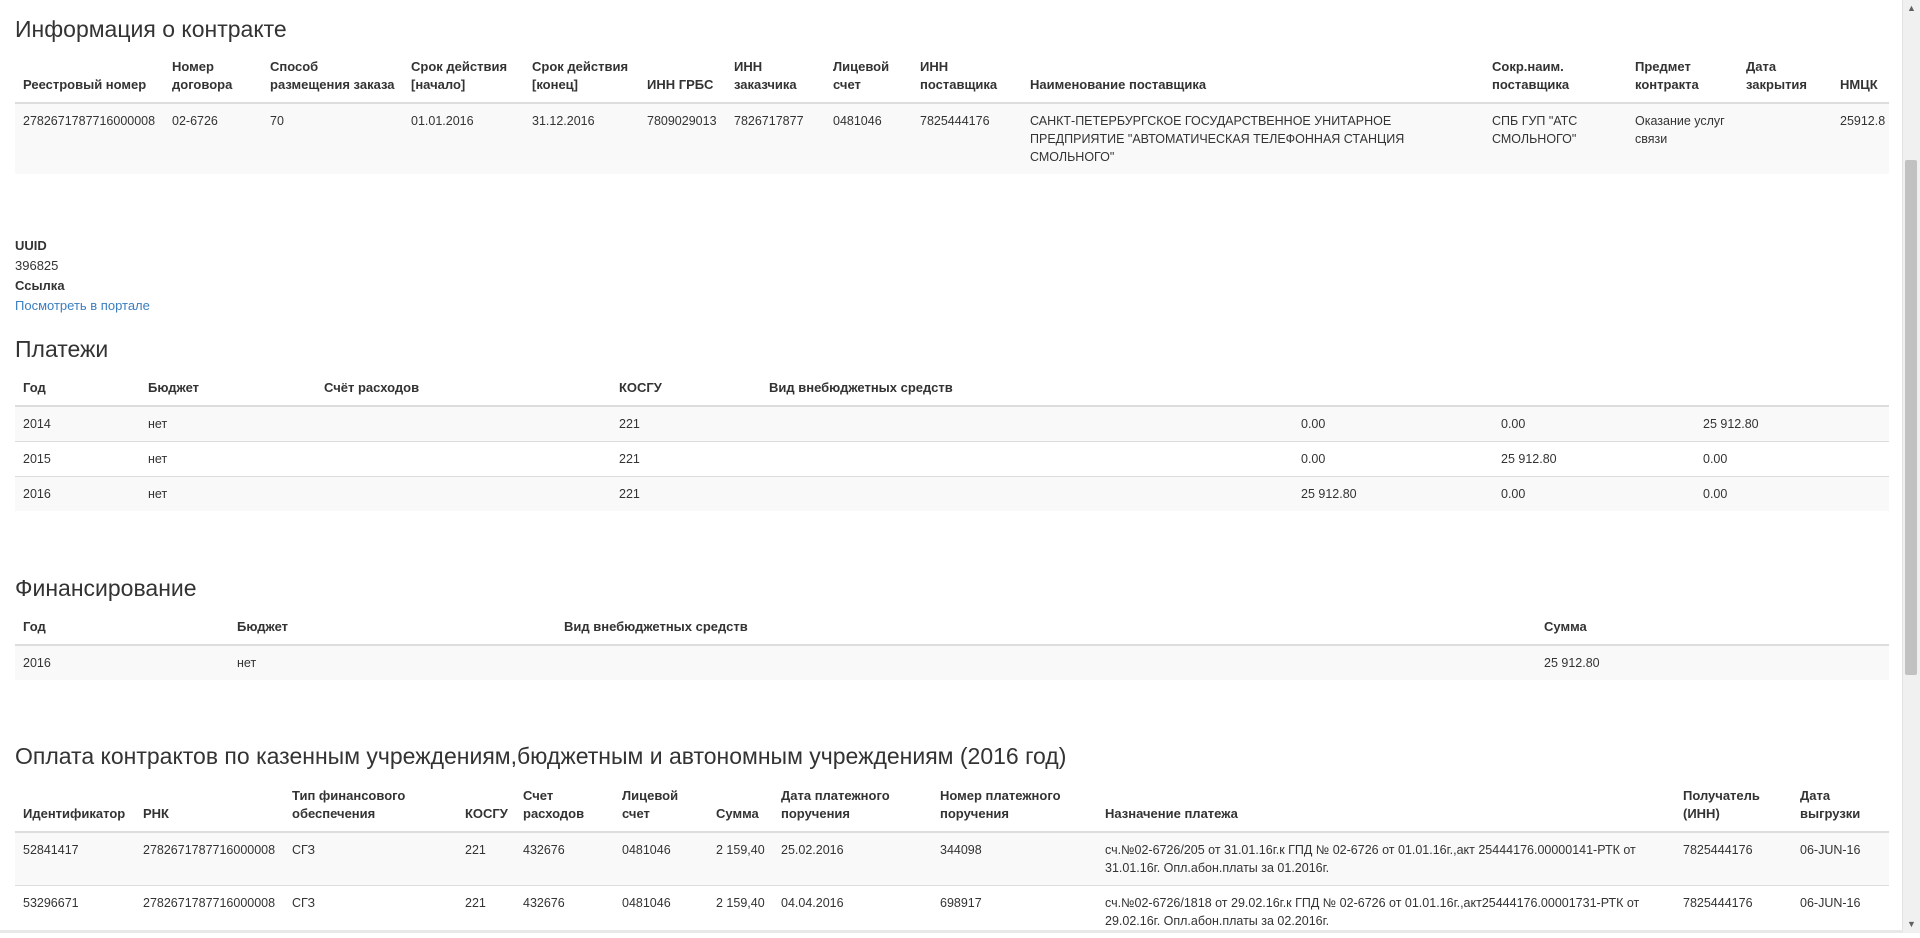 Image resolution: width=1920 pixels, height=938 pixels. I want to click on cell-year: 2015, so click(77, 459).